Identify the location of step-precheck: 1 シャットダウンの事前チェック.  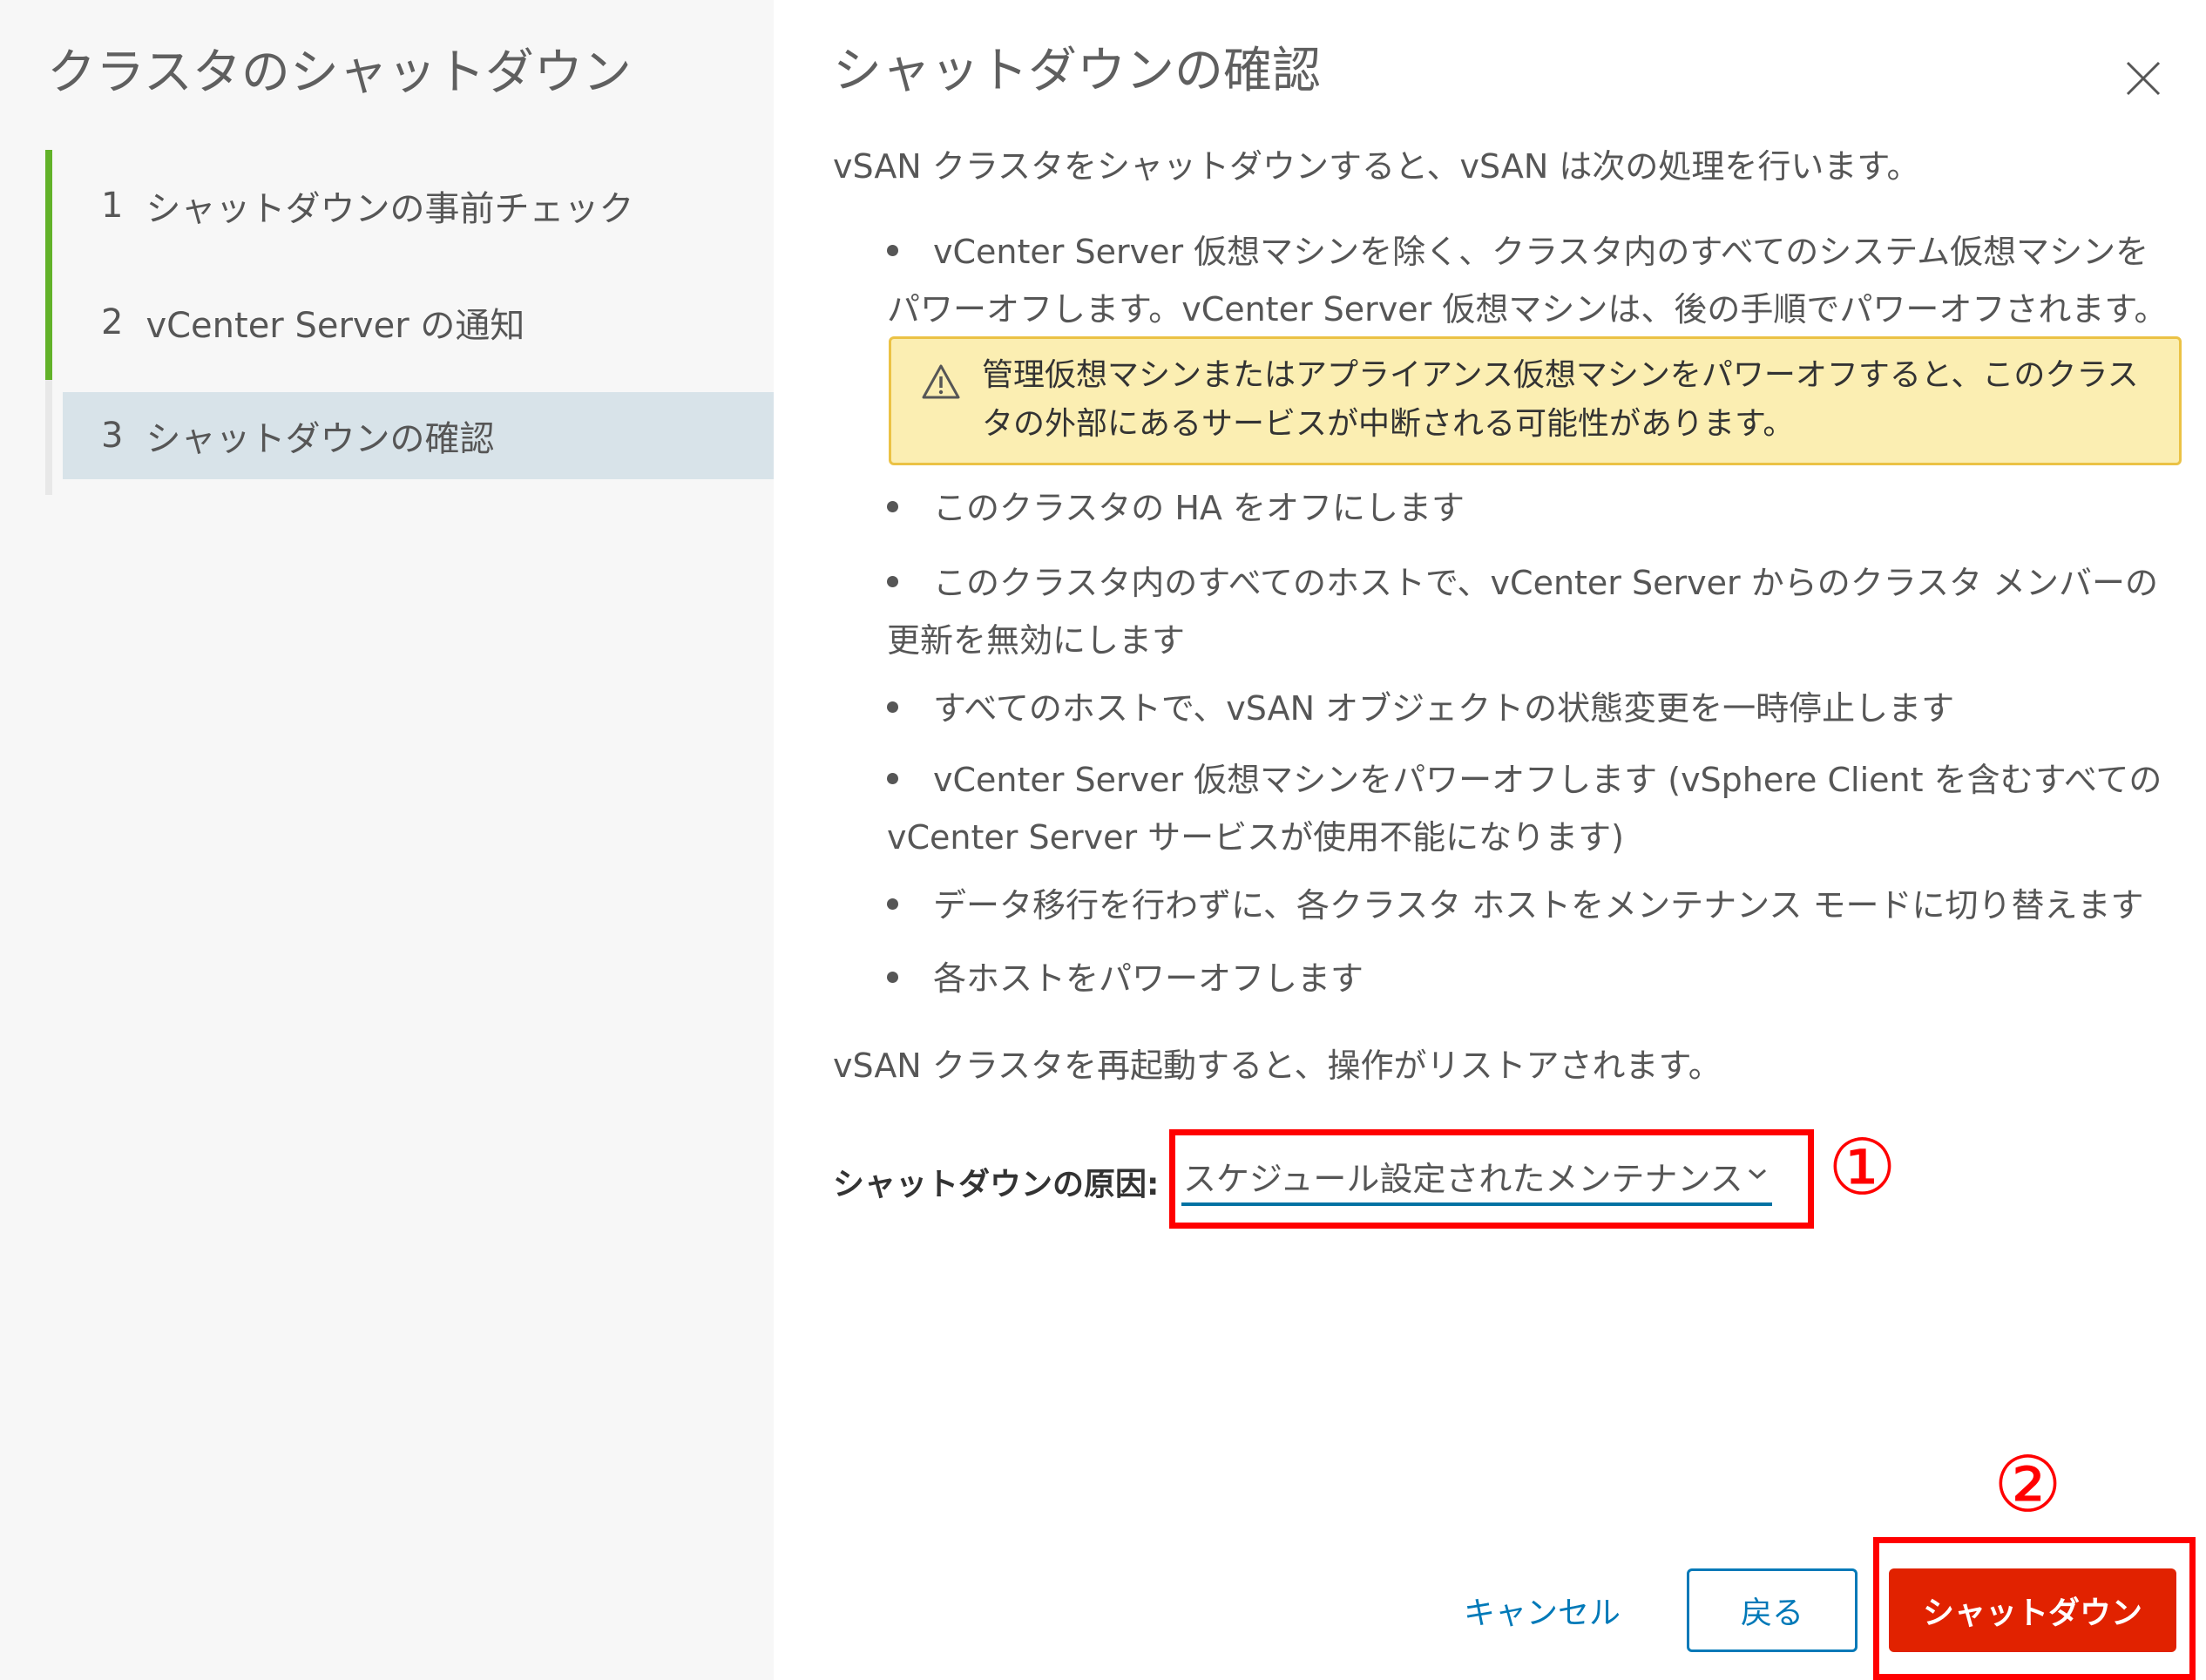
(418, 205).